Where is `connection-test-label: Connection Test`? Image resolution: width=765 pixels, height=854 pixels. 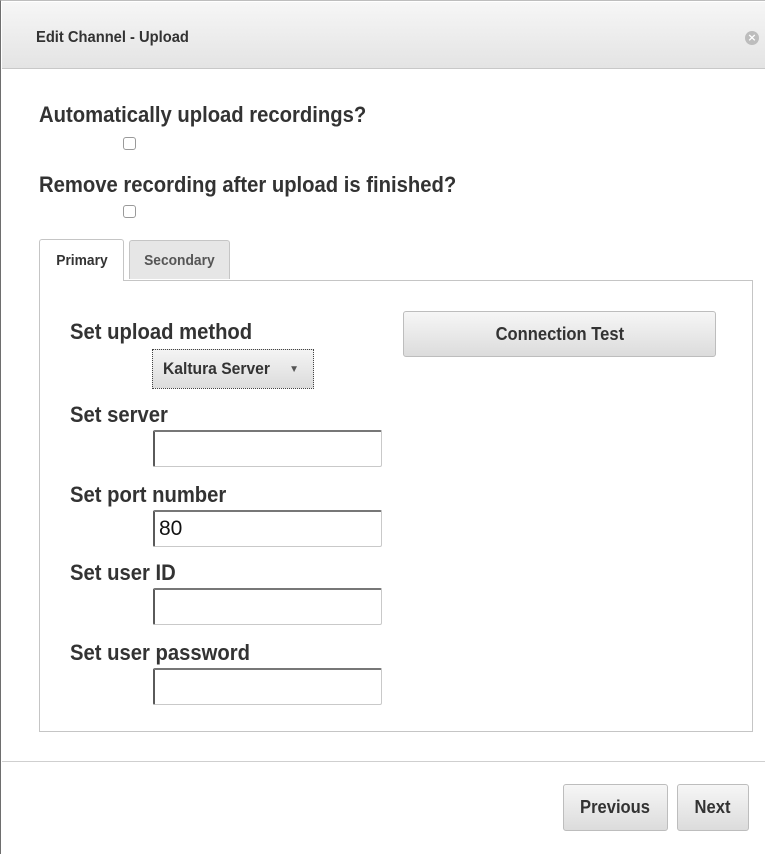 connection-test-label: Connection Test is located at coordinates (559, 333).